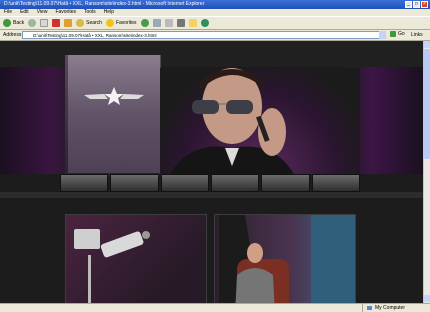 The height and width of the screenshot is (312, 430). Describe the element at coordinates (362, 308) in the screenshot. I see `status-divider` at that location.